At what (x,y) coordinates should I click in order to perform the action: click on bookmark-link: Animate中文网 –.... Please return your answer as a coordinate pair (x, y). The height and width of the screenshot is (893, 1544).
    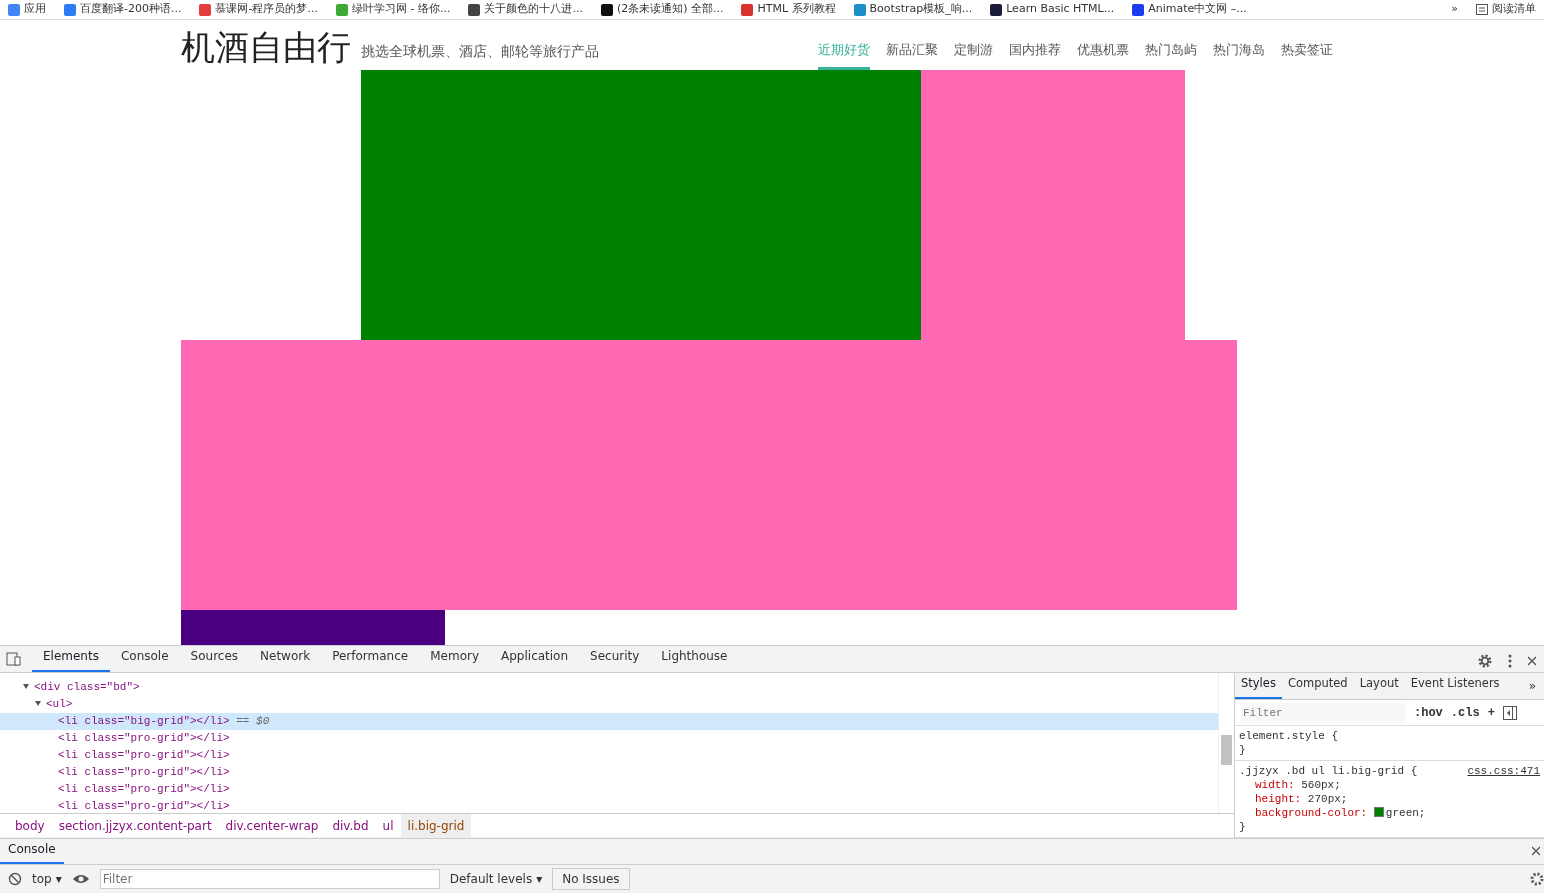
    Looking at the image, I should click on (1189, 9).